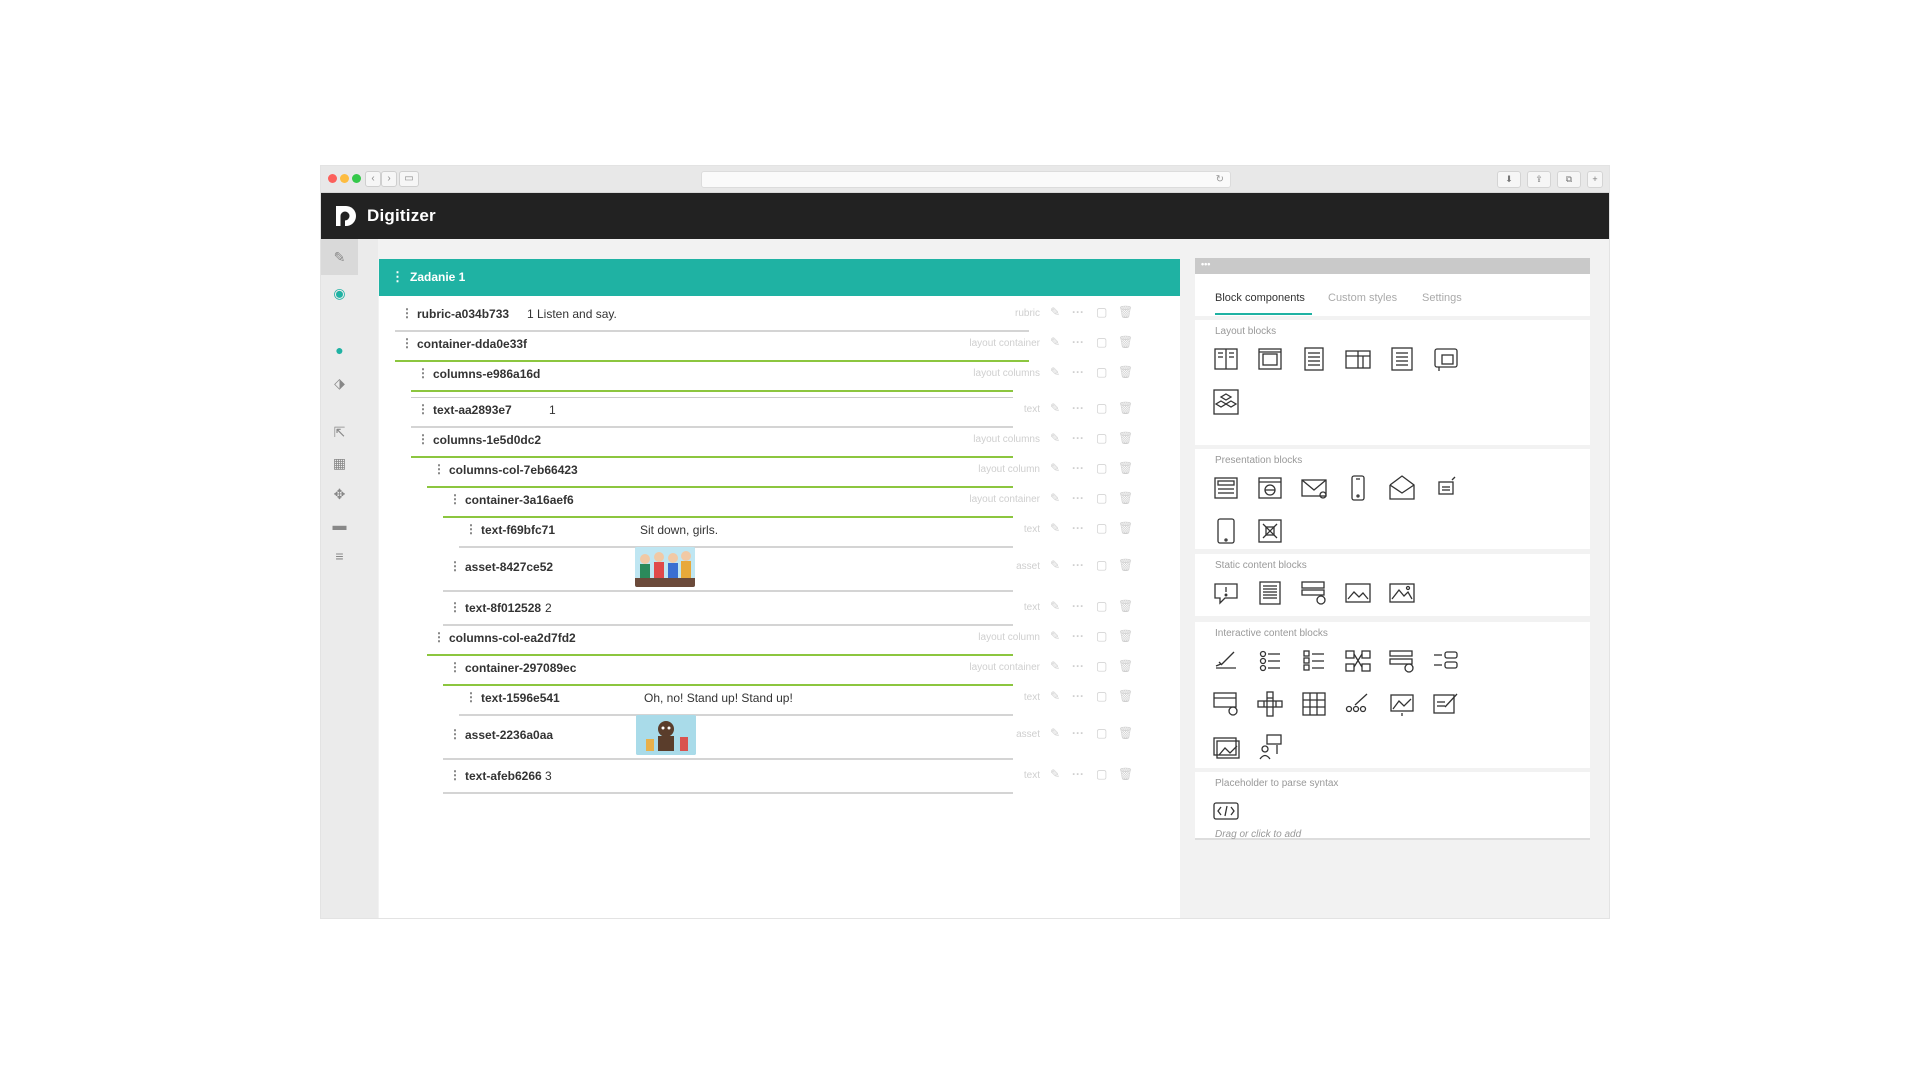 The image size is (1920, 1080). Describe the element at coordinates (1270, 359) in the screenshot. I see `container-icon` at that location.